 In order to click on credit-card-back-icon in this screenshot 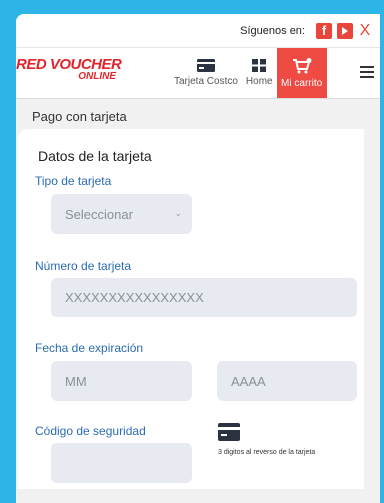, I will do `click(229, 432)`.